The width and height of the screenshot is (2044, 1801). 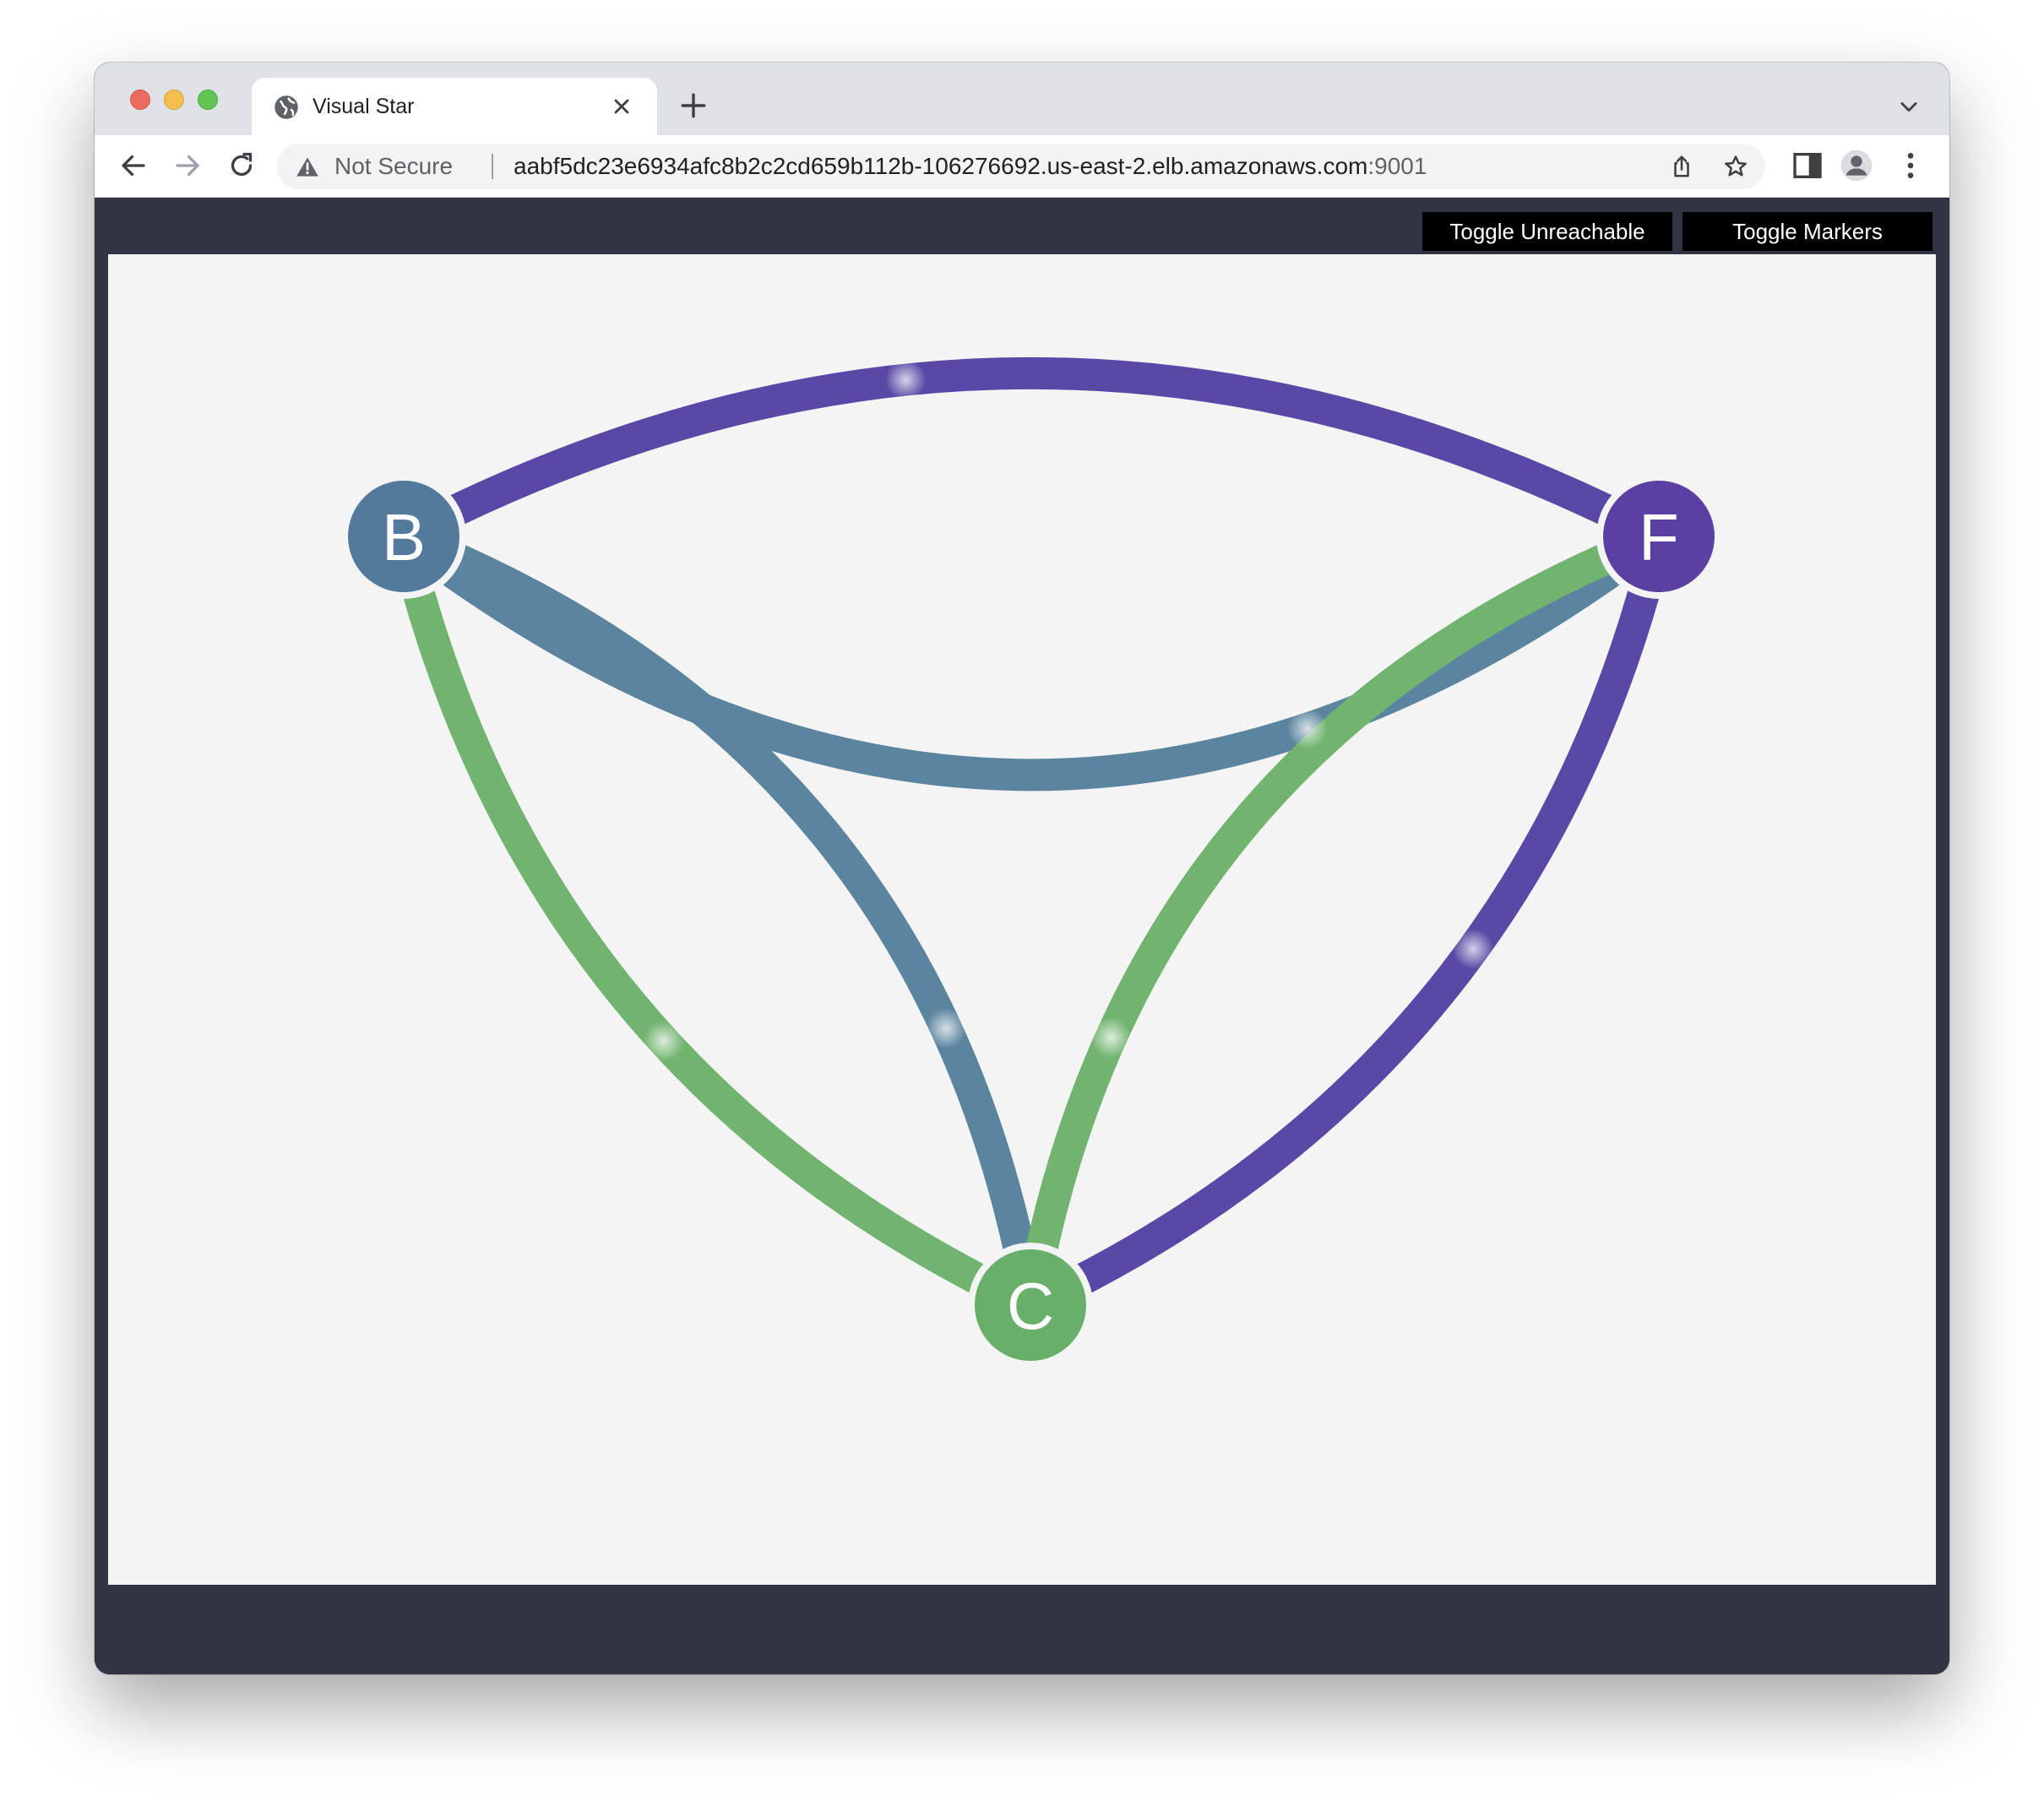 What do you see at coordinates (1547, 231) in the screenshot?
I see `toggle-unreachable-button: Toggle Unreachable` at bounding box center [1547, 231].